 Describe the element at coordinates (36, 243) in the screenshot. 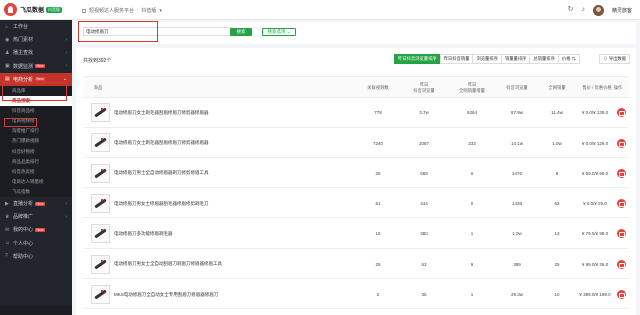

I see `sidebar-item-profile: ☺ 个人中心` at that location.